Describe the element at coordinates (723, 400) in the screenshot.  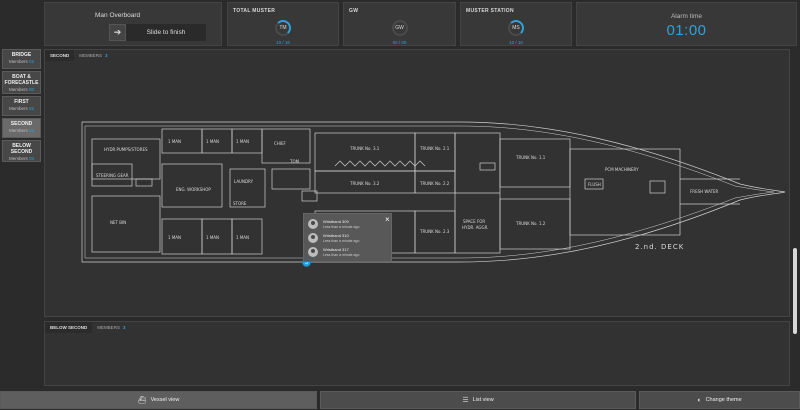
I see `change-theme-label: Change theme` at that location.